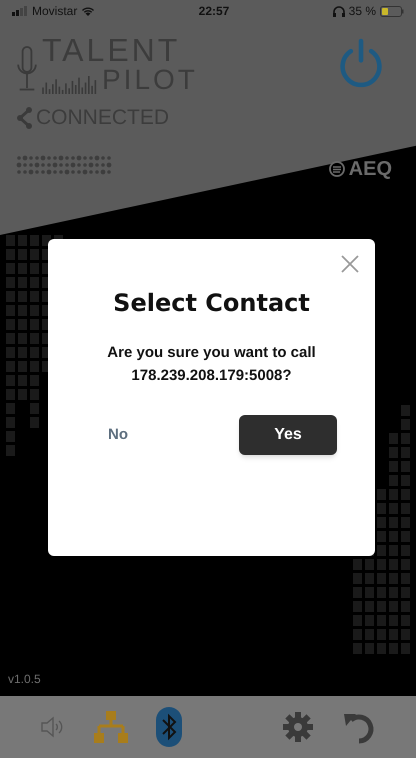  What do you see at coordinates (370, 169) in the screenshot?
I see `brand-name: AEQ` at bounding box center [370, 169].